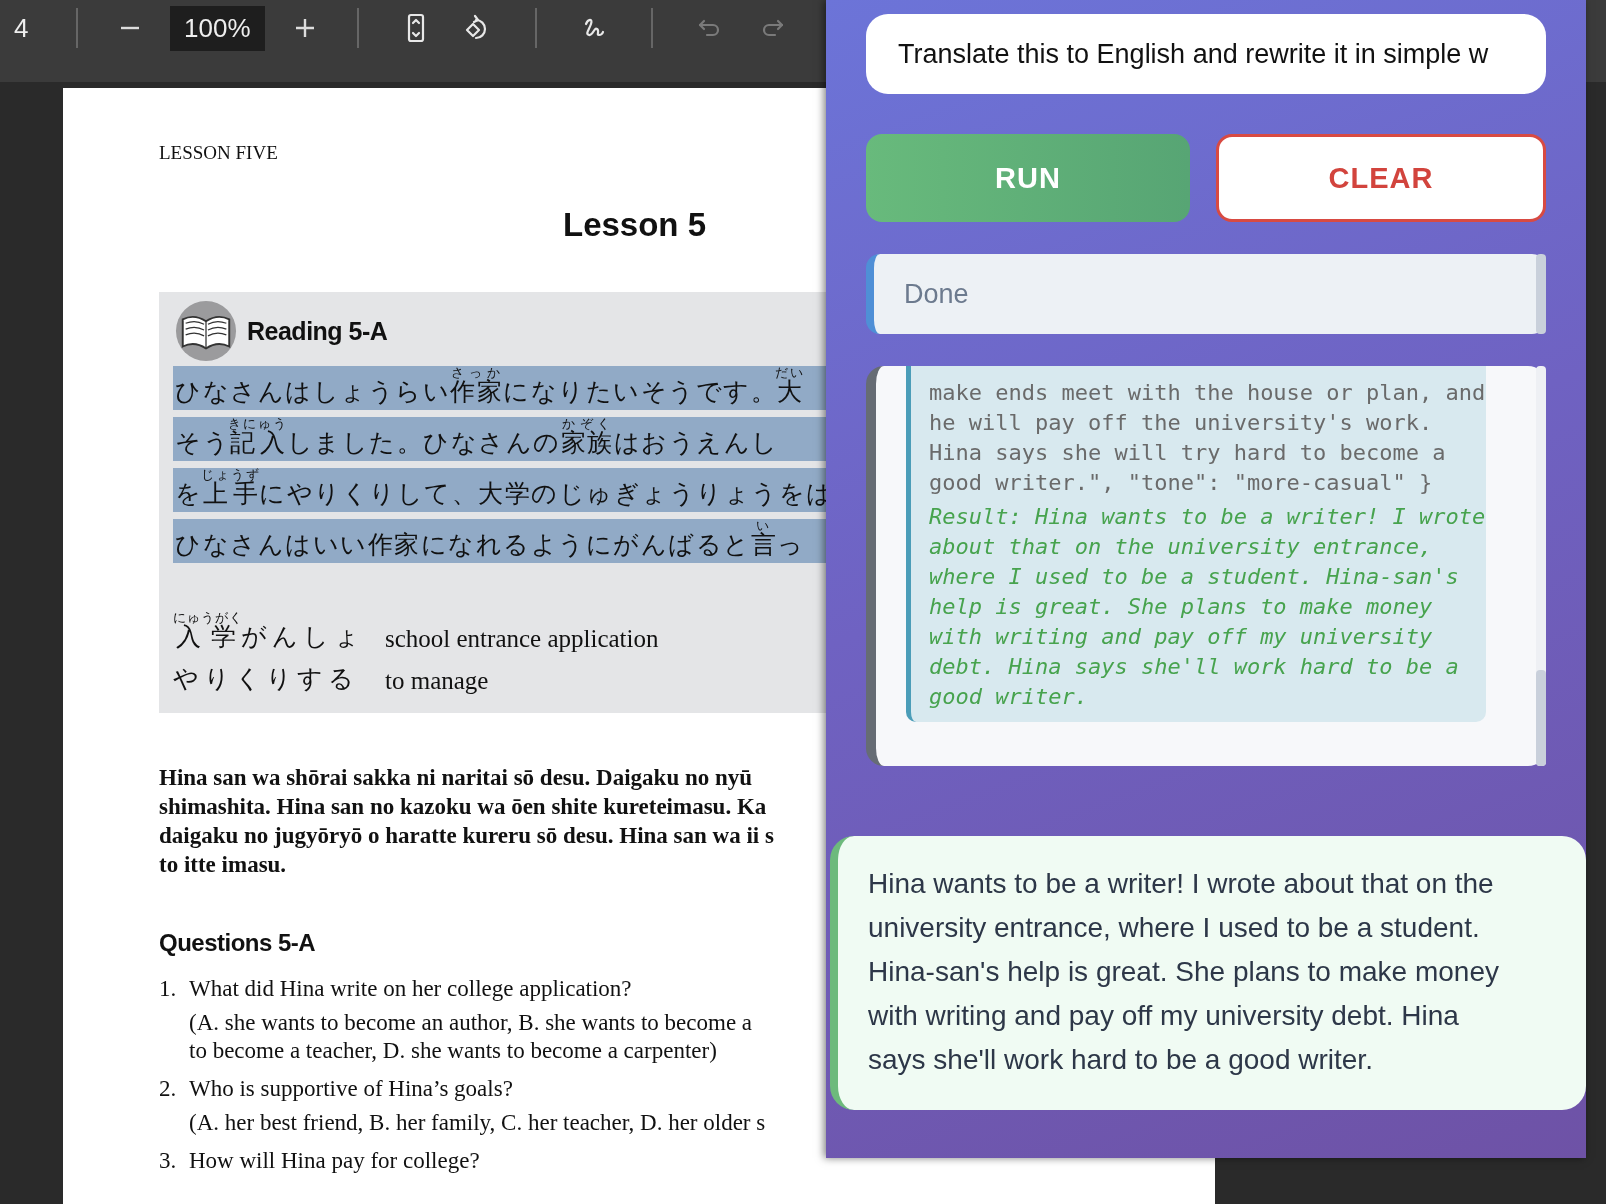 Image resolution: width=1606 pixels, height=1204 pixels. What do you see at coordinates (351, 1089) in the screenshot?
I see `question-text: Who is supportive of Hina’s goals?` at bounding box center [351, 1089].